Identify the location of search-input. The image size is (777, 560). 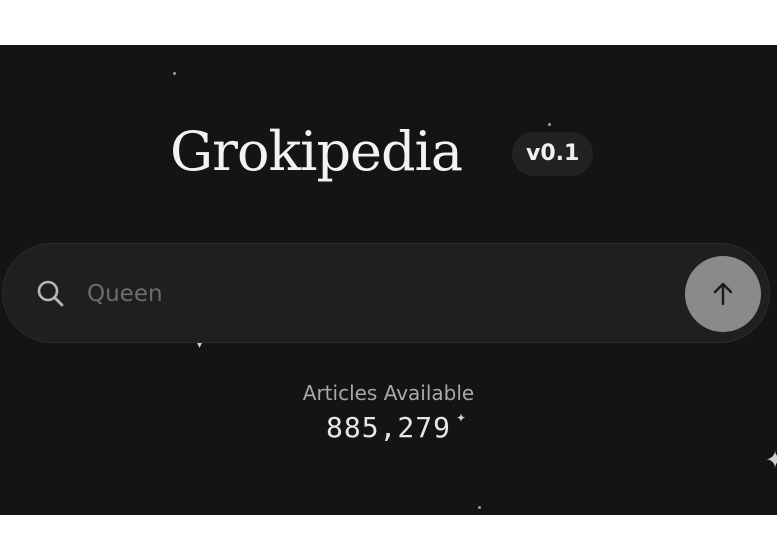
(367, 294).